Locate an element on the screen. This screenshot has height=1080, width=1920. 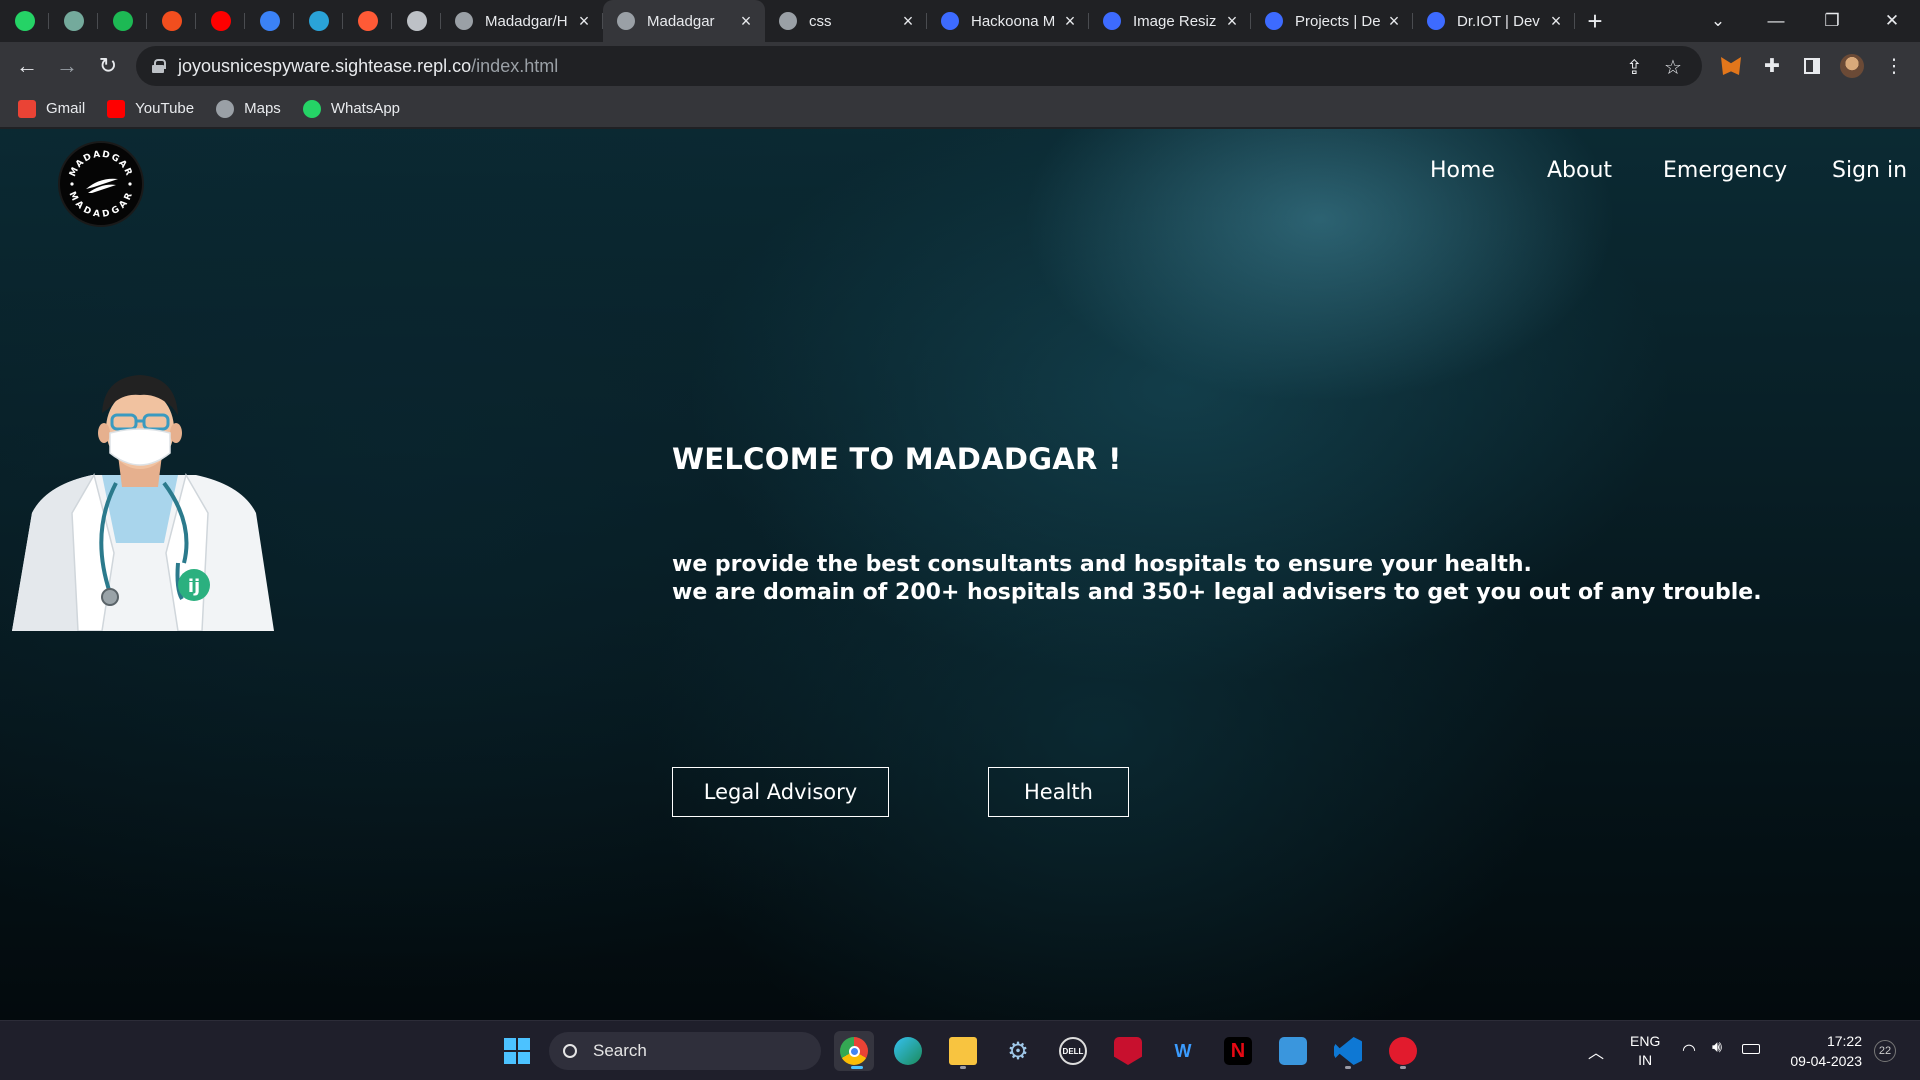
minimize-button: — is located at coordinates (1776, 21).